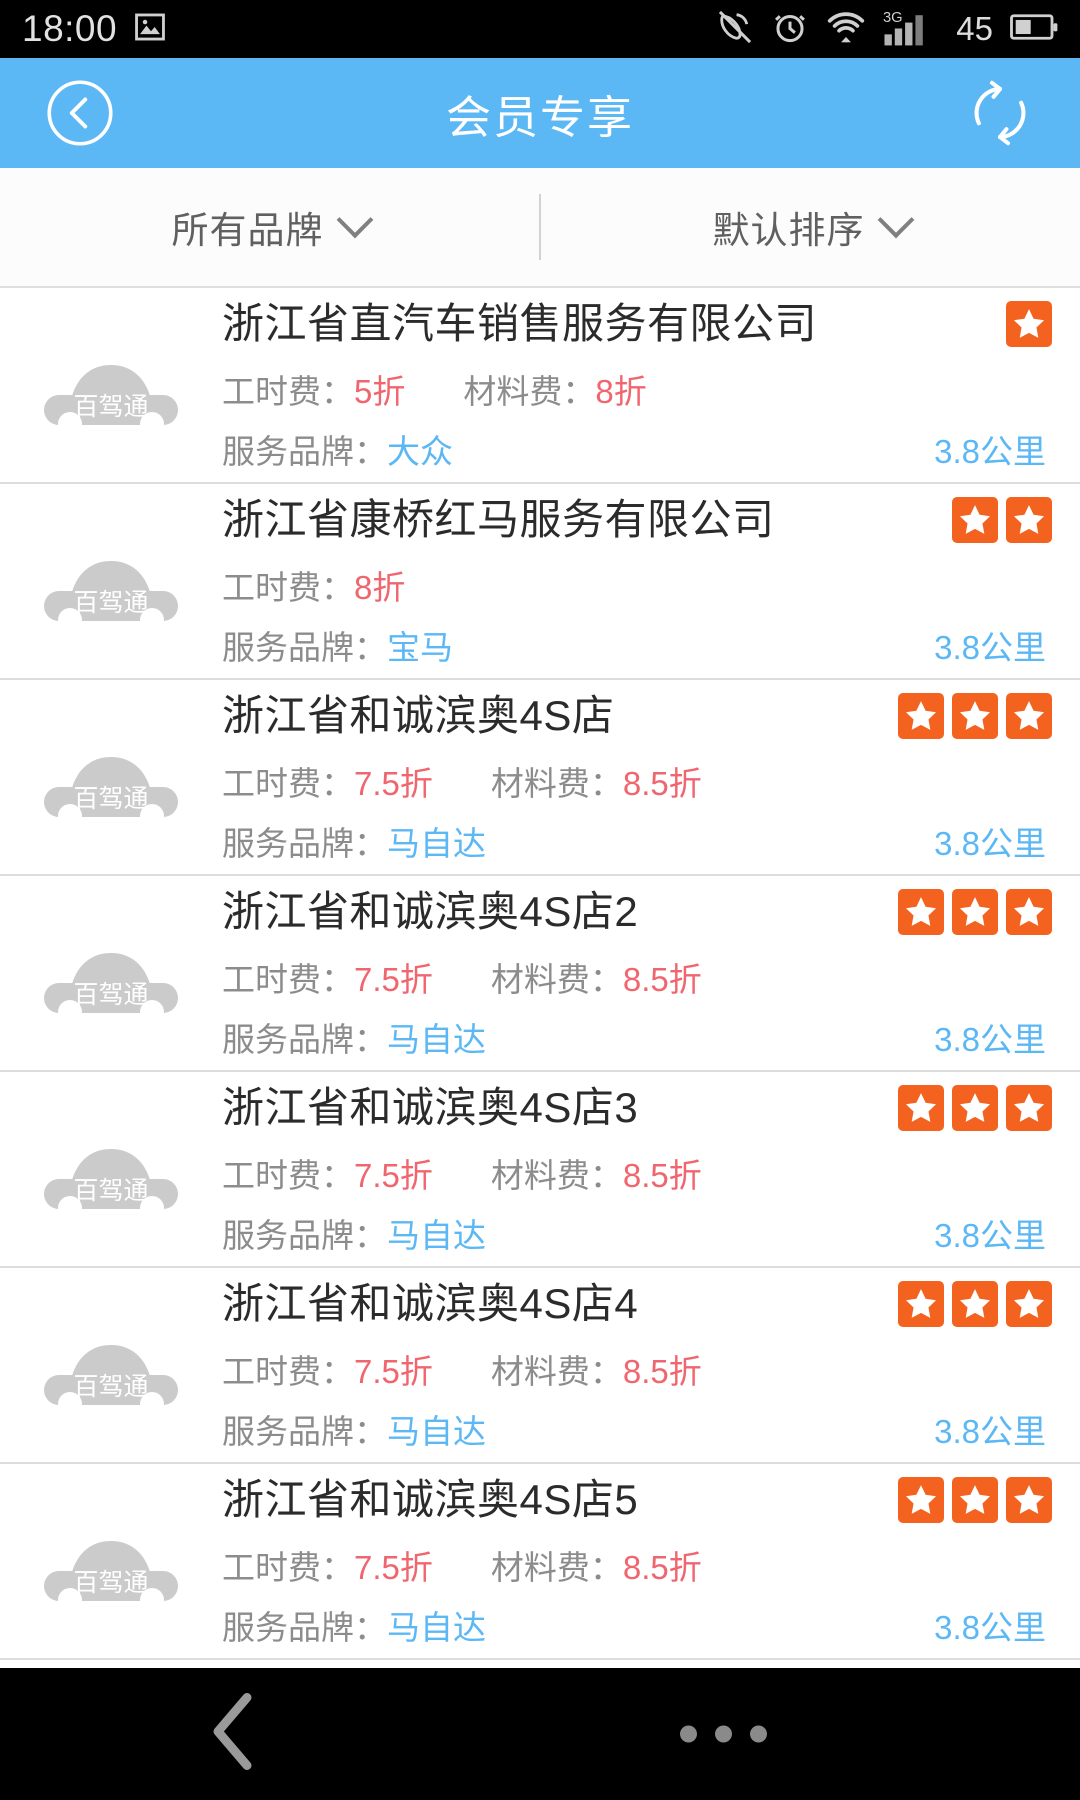 This screenshot has height=1800, width=1080. I want to click on chevron-down-icon, so click(354, 220).